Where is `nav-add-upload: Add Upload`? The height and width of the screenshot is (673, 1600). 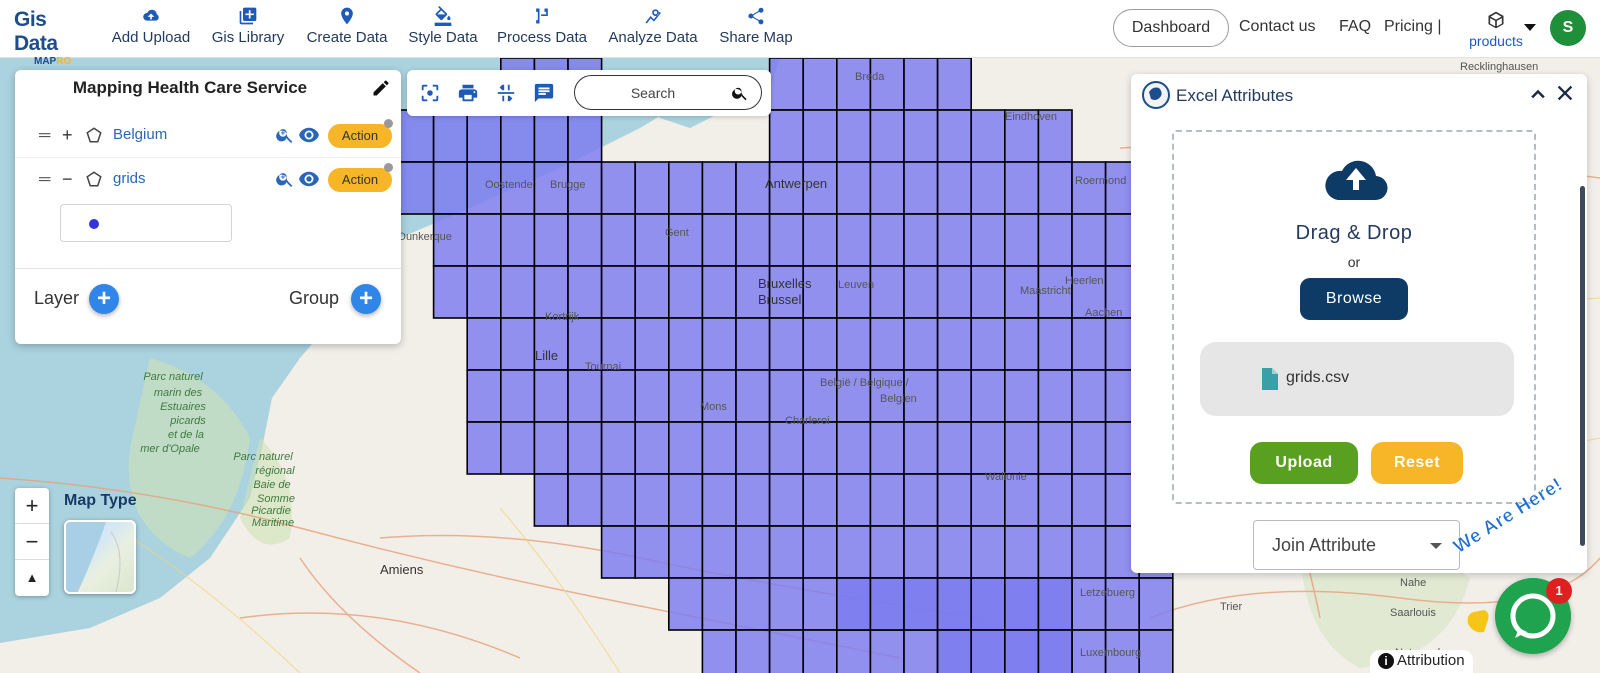
nav-add-upload: Add Upload is located at coordinates (151, 30).